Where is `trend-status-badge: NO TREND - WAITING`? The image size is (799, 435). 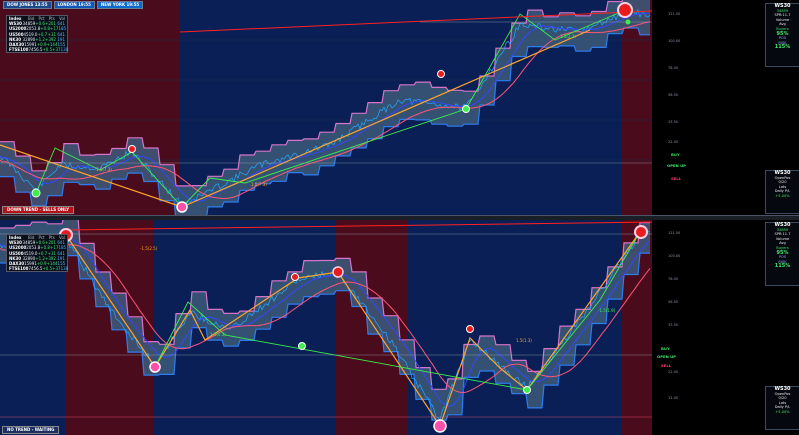
trend-status-badge: NO TREND - WAITING is located at coordinates (31, 430).